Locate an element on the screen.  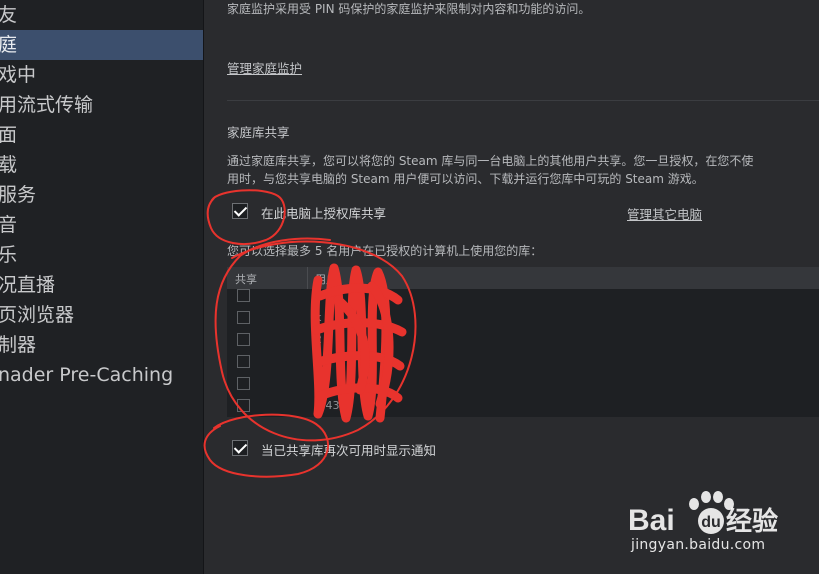
notify-when-available-label: 当已共享库再次可用时显示通知 is located at coordinates (349, 450).